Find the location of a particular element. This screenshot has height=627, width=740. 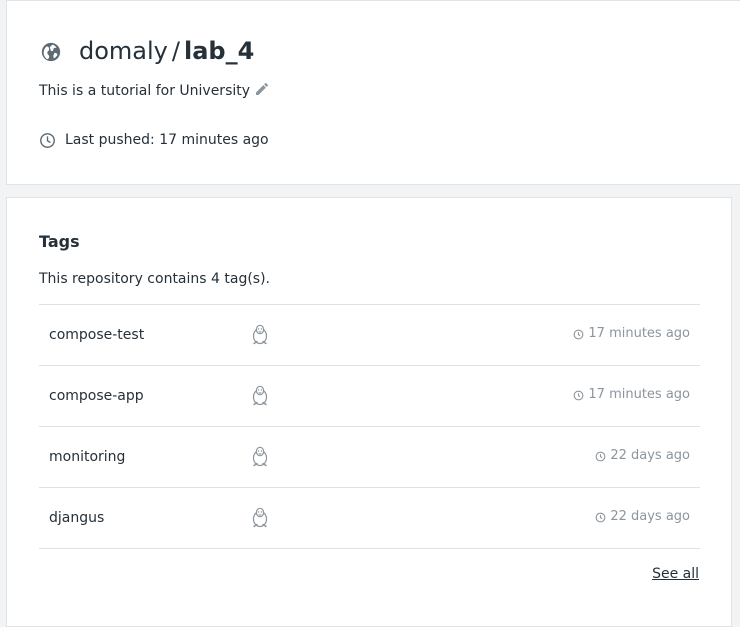

repository-owner: domaly is located at coordinates (123, 51).